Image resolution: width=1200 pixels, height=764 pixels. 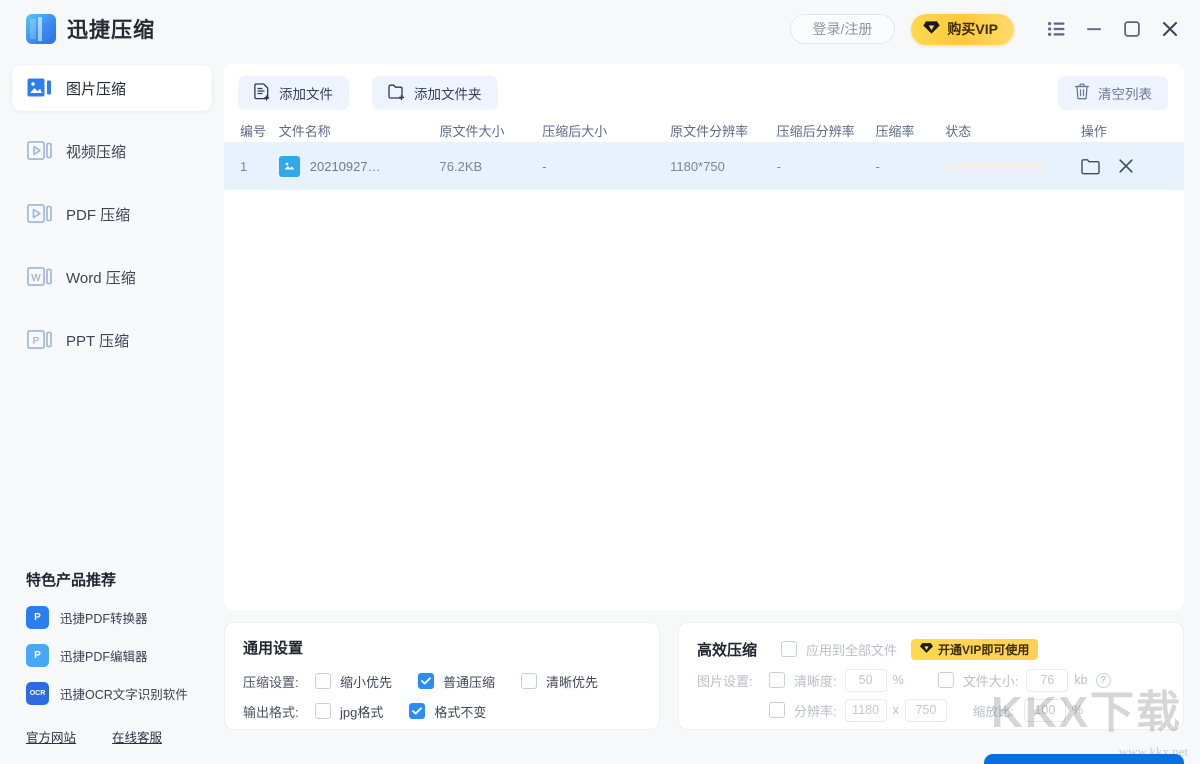 What do you see at coordinates (448, 94) in the screenshot?
I see `add-folder-label: 添加文件夹` at bounding box center [448, 94].